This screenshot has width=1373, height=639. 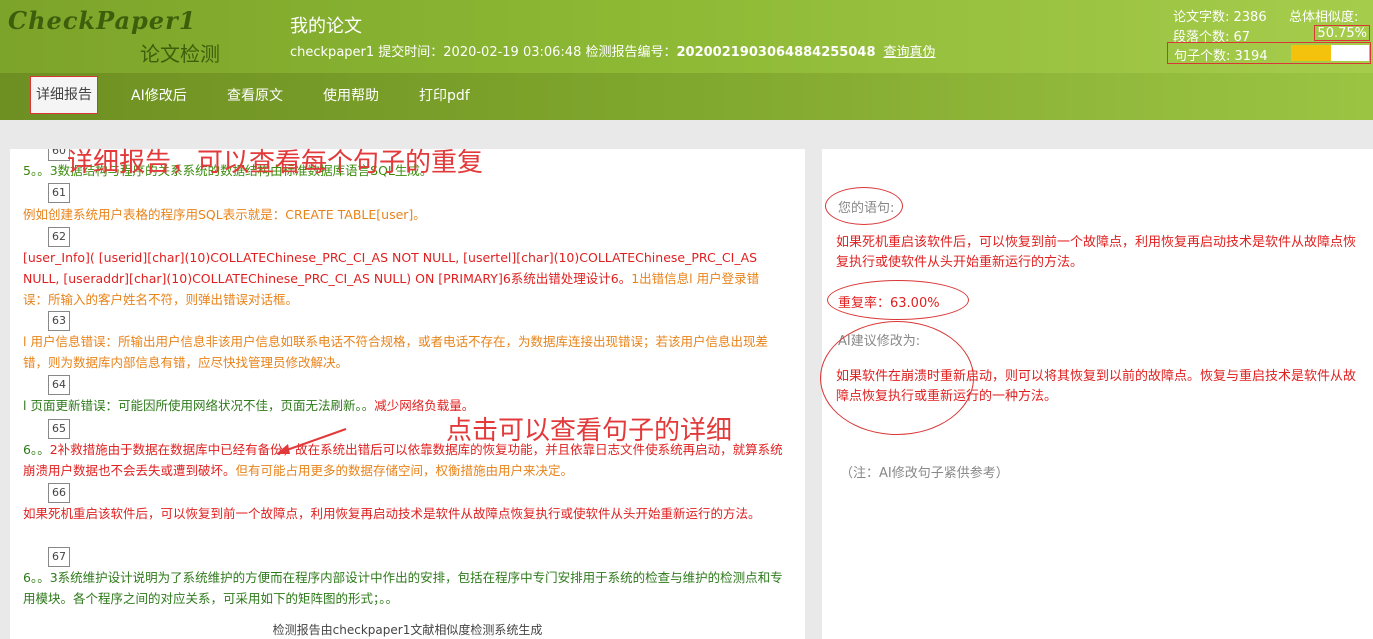 What do you see at coordinates (64, 95) in the screenshot?
I see `tab-detailed-report: 详细报告` at bounding box center [64, 95].